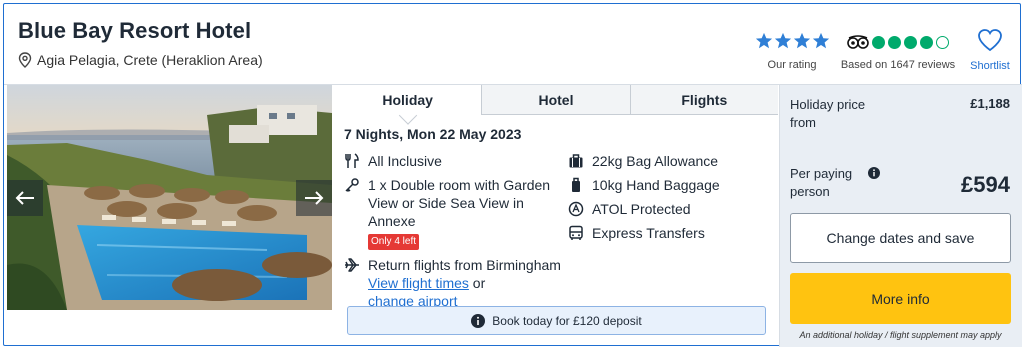  I want to click on deposit-banner: Book today for £120 deposit, so click(556, 320).